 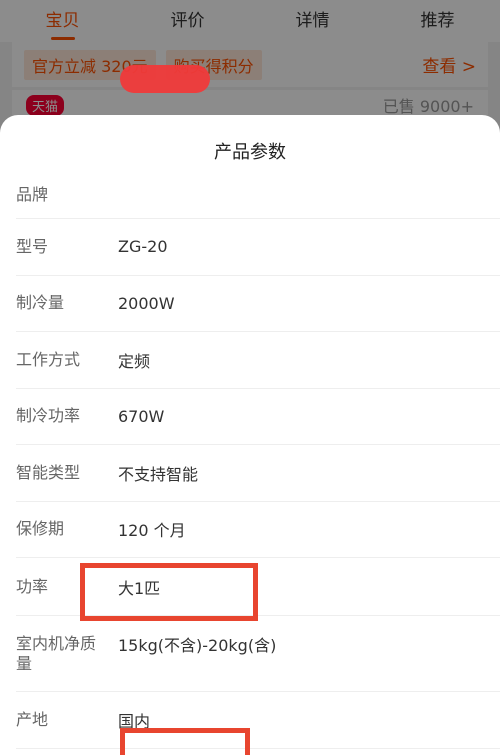 What do you see at coordinates (158, 474) in the screenshot?
I see `param-value: 不支持智能` at bounding box center [158, 474].